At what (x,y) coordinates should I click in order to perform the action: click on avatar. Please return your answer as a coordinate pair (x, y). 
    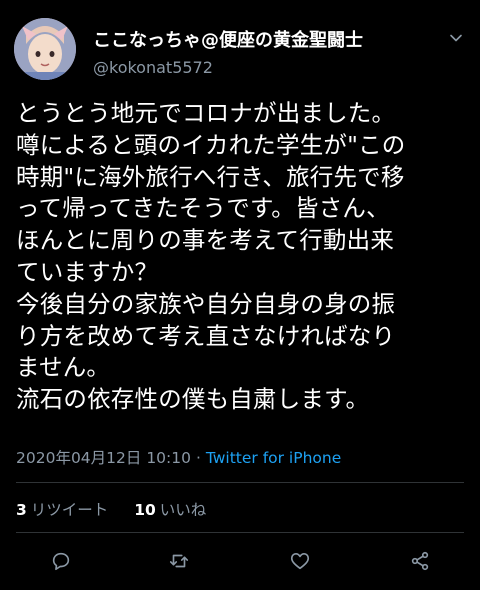
    Looking at the image, I should click on (45, 49).